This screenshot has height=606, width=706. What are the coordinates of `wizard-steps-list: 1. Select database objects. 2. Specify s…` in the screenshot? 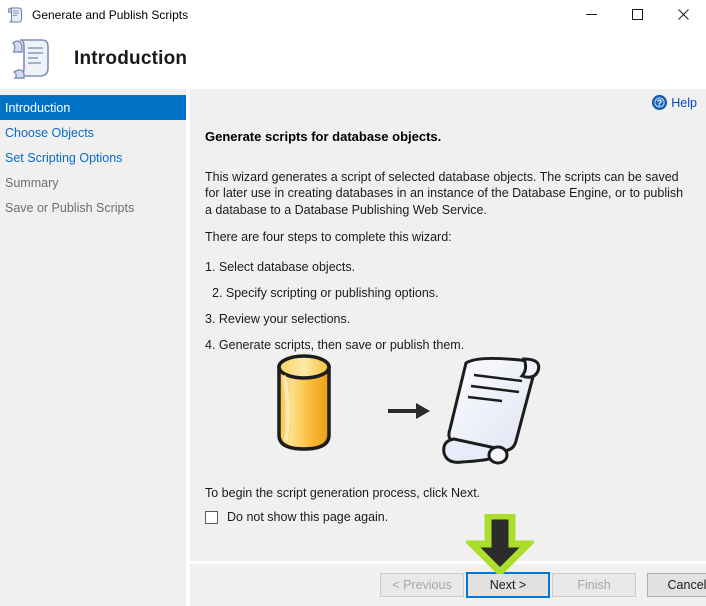 It's located at (440, 306).